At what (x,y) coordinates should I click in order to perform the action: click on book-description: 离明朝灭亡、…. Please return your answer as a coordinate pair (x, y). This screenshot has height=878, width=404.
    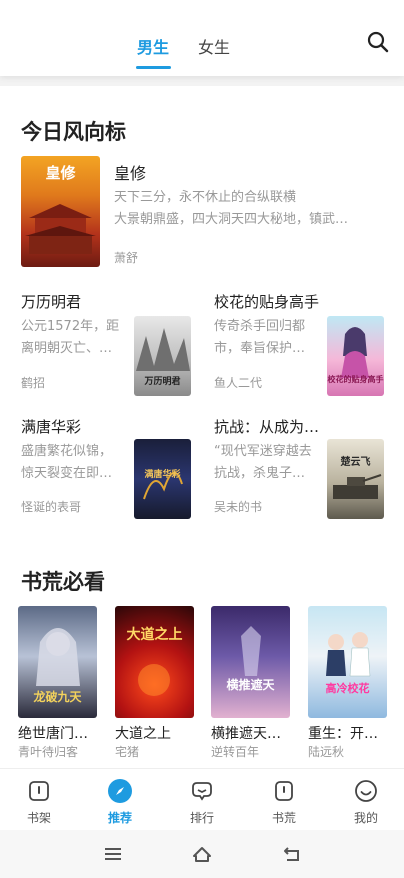
    Looking at the image, I should click on (67, 348).